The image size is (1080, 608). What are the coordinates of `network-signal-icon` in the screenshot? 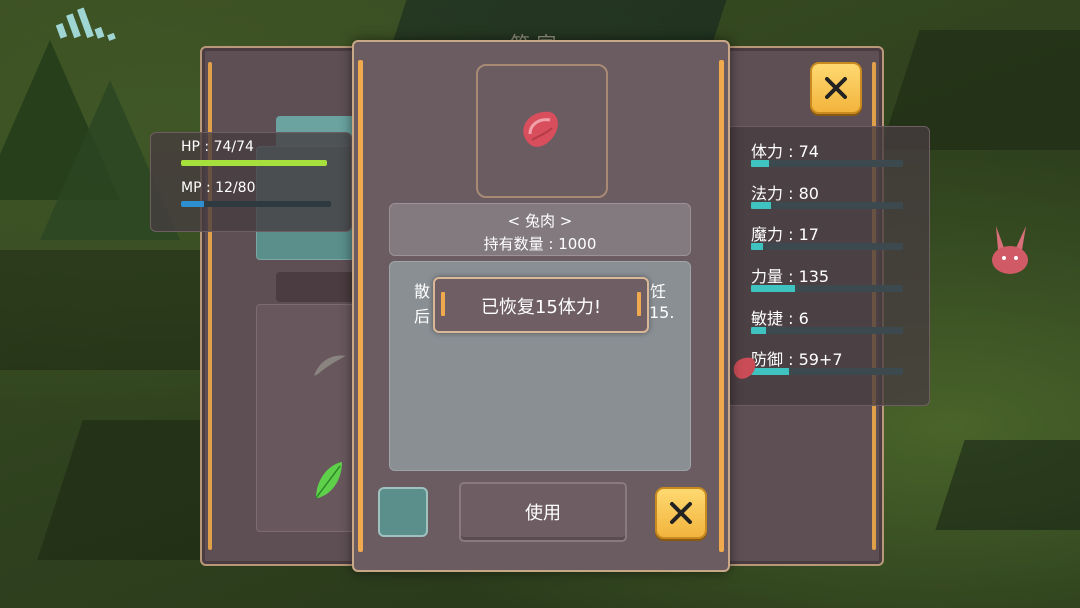 It's located at (85, 24).